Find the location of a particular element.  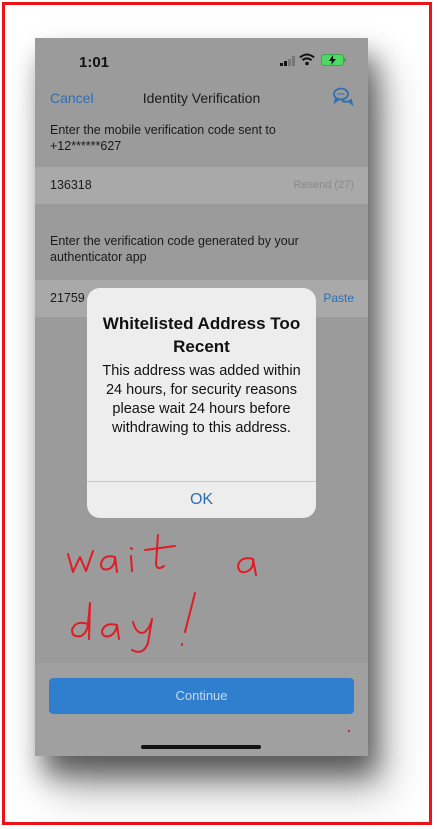

alert-title: Whitelisted Address Too Recent is located at coordinates (201, 335).